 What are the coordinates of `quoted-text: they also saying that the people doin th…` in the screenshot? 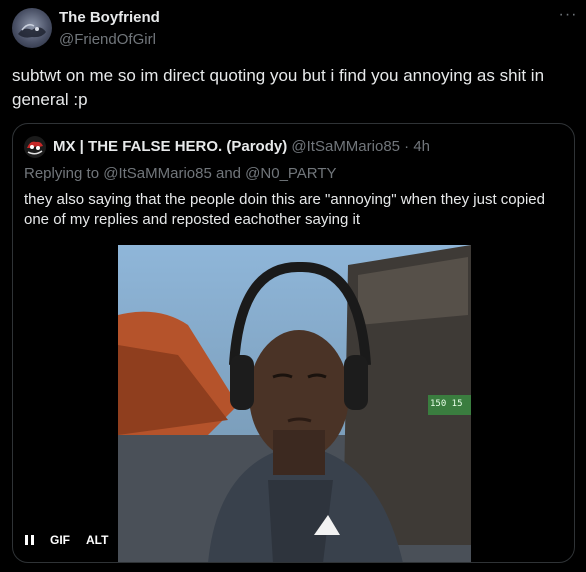 It's located at (284, 209).